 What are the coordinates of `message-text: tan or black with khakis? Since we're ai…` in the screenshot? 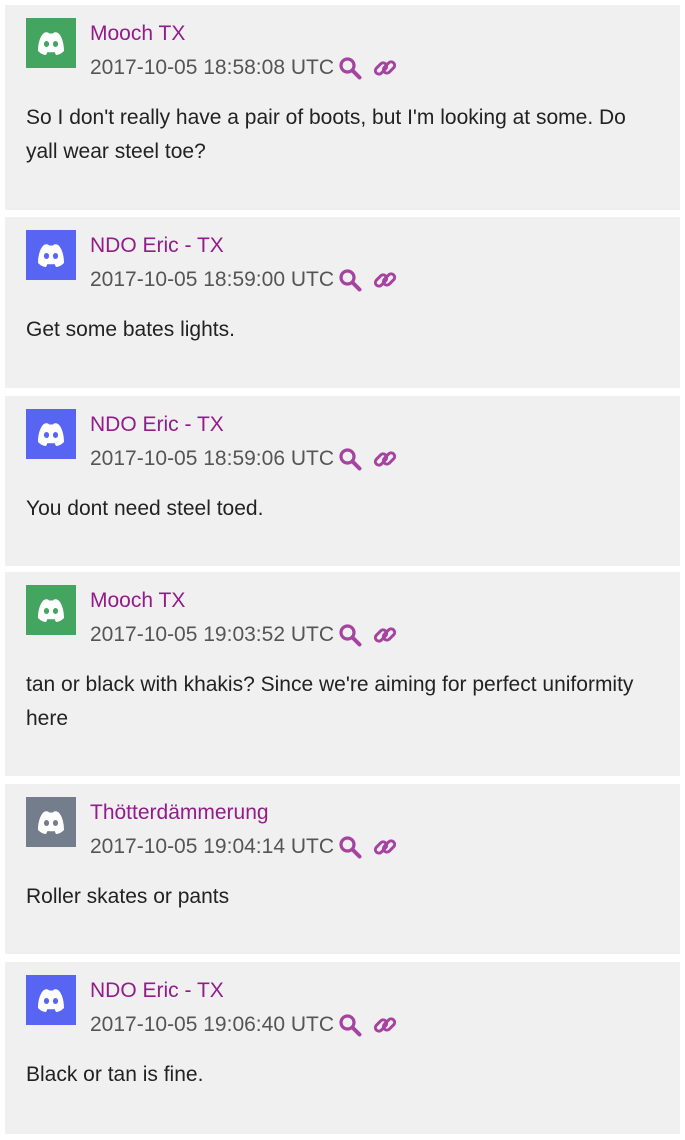 It's located at (330, 701).